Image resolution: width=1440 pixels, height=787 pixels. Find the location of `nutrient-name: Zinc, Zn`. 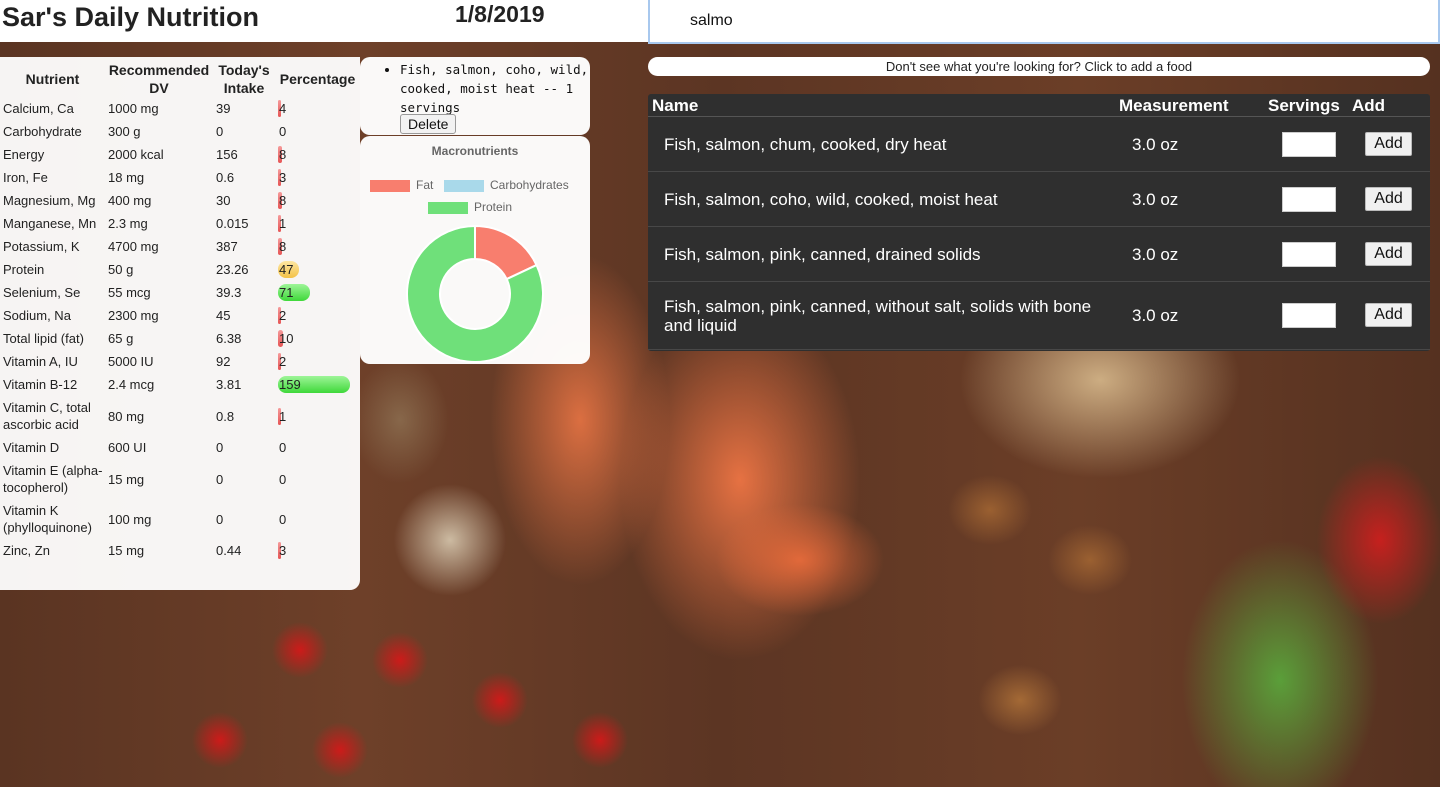

nutrient-name: Zinc, Zn is located at coordinates (26, 550).